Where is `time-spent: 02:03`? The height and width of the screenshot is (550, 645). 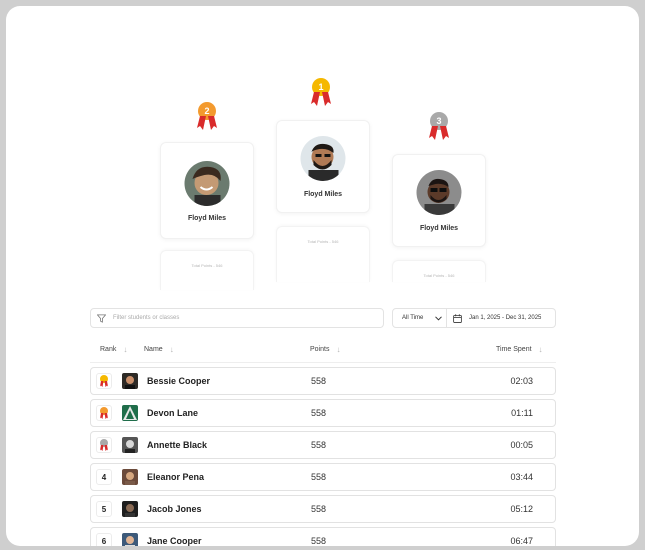
time-spent: 02:03 is located at coordinates (521, 381).